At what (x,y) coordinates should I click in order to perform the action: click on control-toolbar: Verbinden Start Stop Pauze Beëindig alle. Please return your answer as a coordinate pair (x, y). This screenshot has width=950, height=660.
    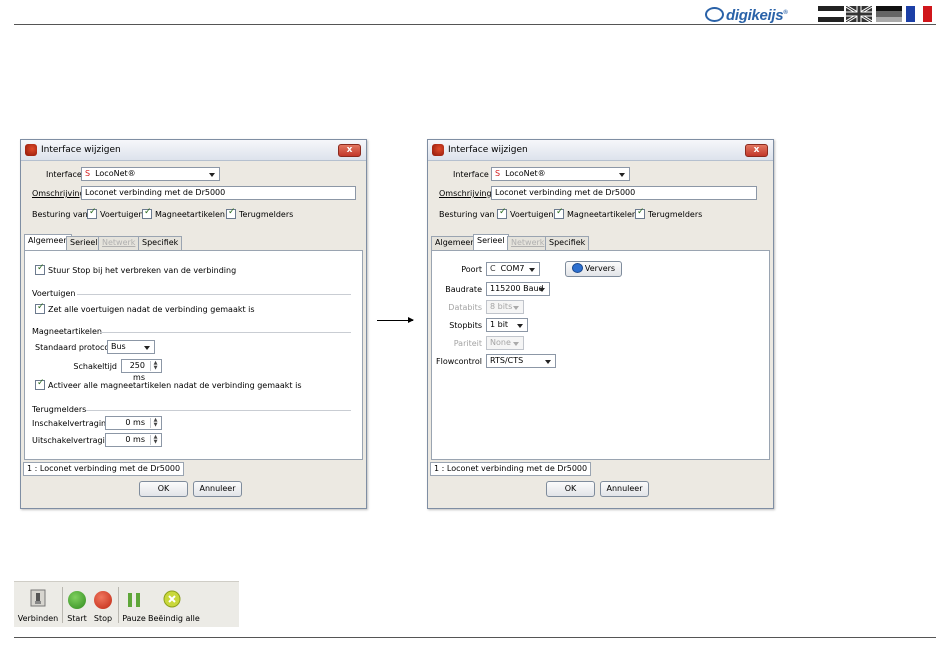
    Looking at the image, I should click on (126, 604).